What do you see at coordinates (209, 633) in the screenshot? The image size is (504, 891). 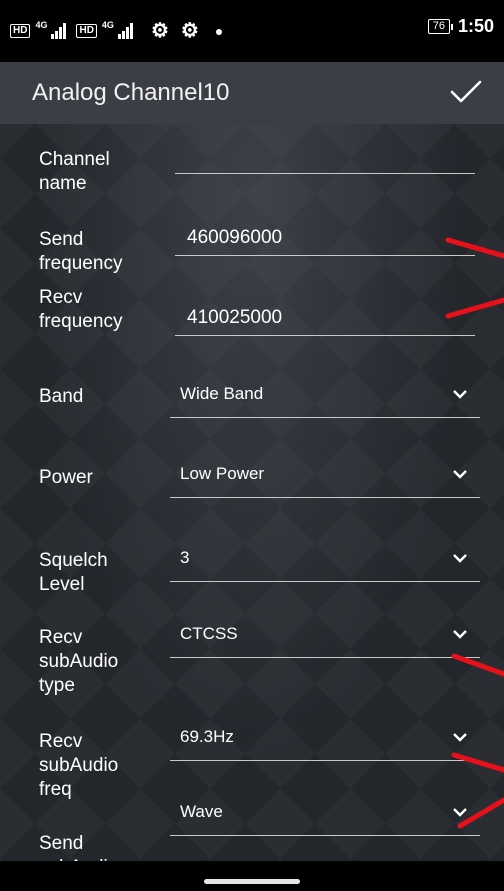 I see `recv-subaudio-type-value: CTCSS` at bounding box center [209, 633].